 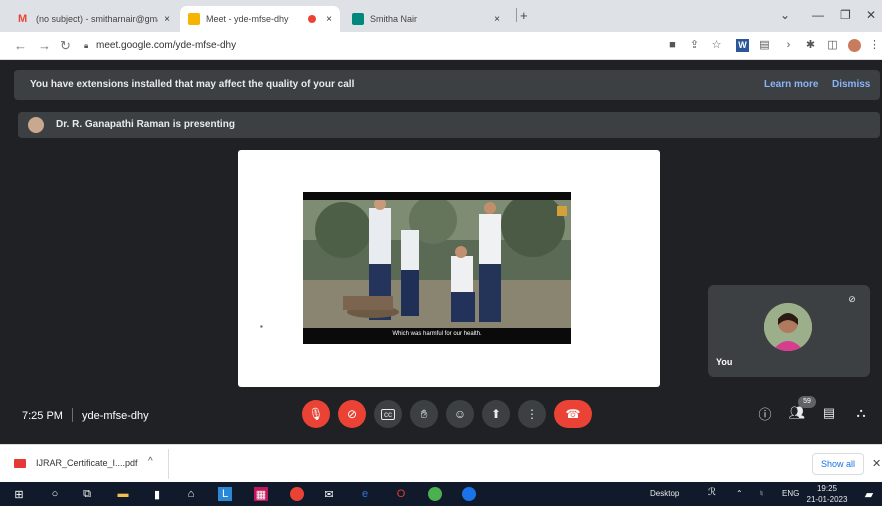 I want to click on chrome-icon, so click(x=297, y=494).